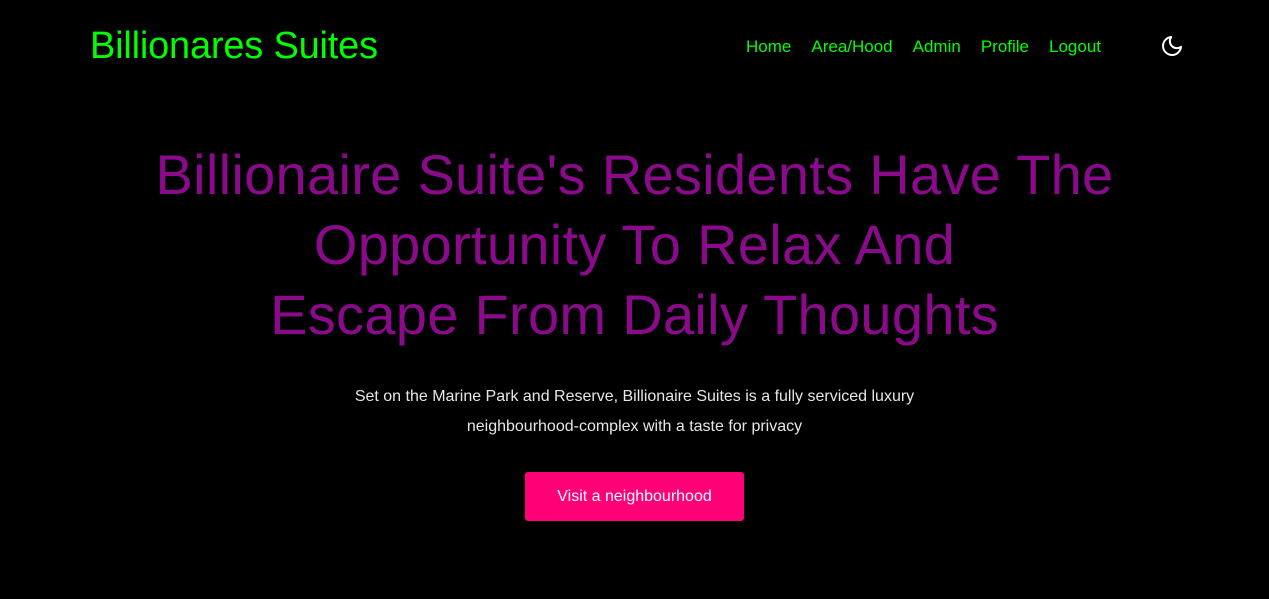  What do you see at coordinates (937, 47) in the screenshot?
I see `nav-link-admin: Admin` at bounding box center [937, 47].